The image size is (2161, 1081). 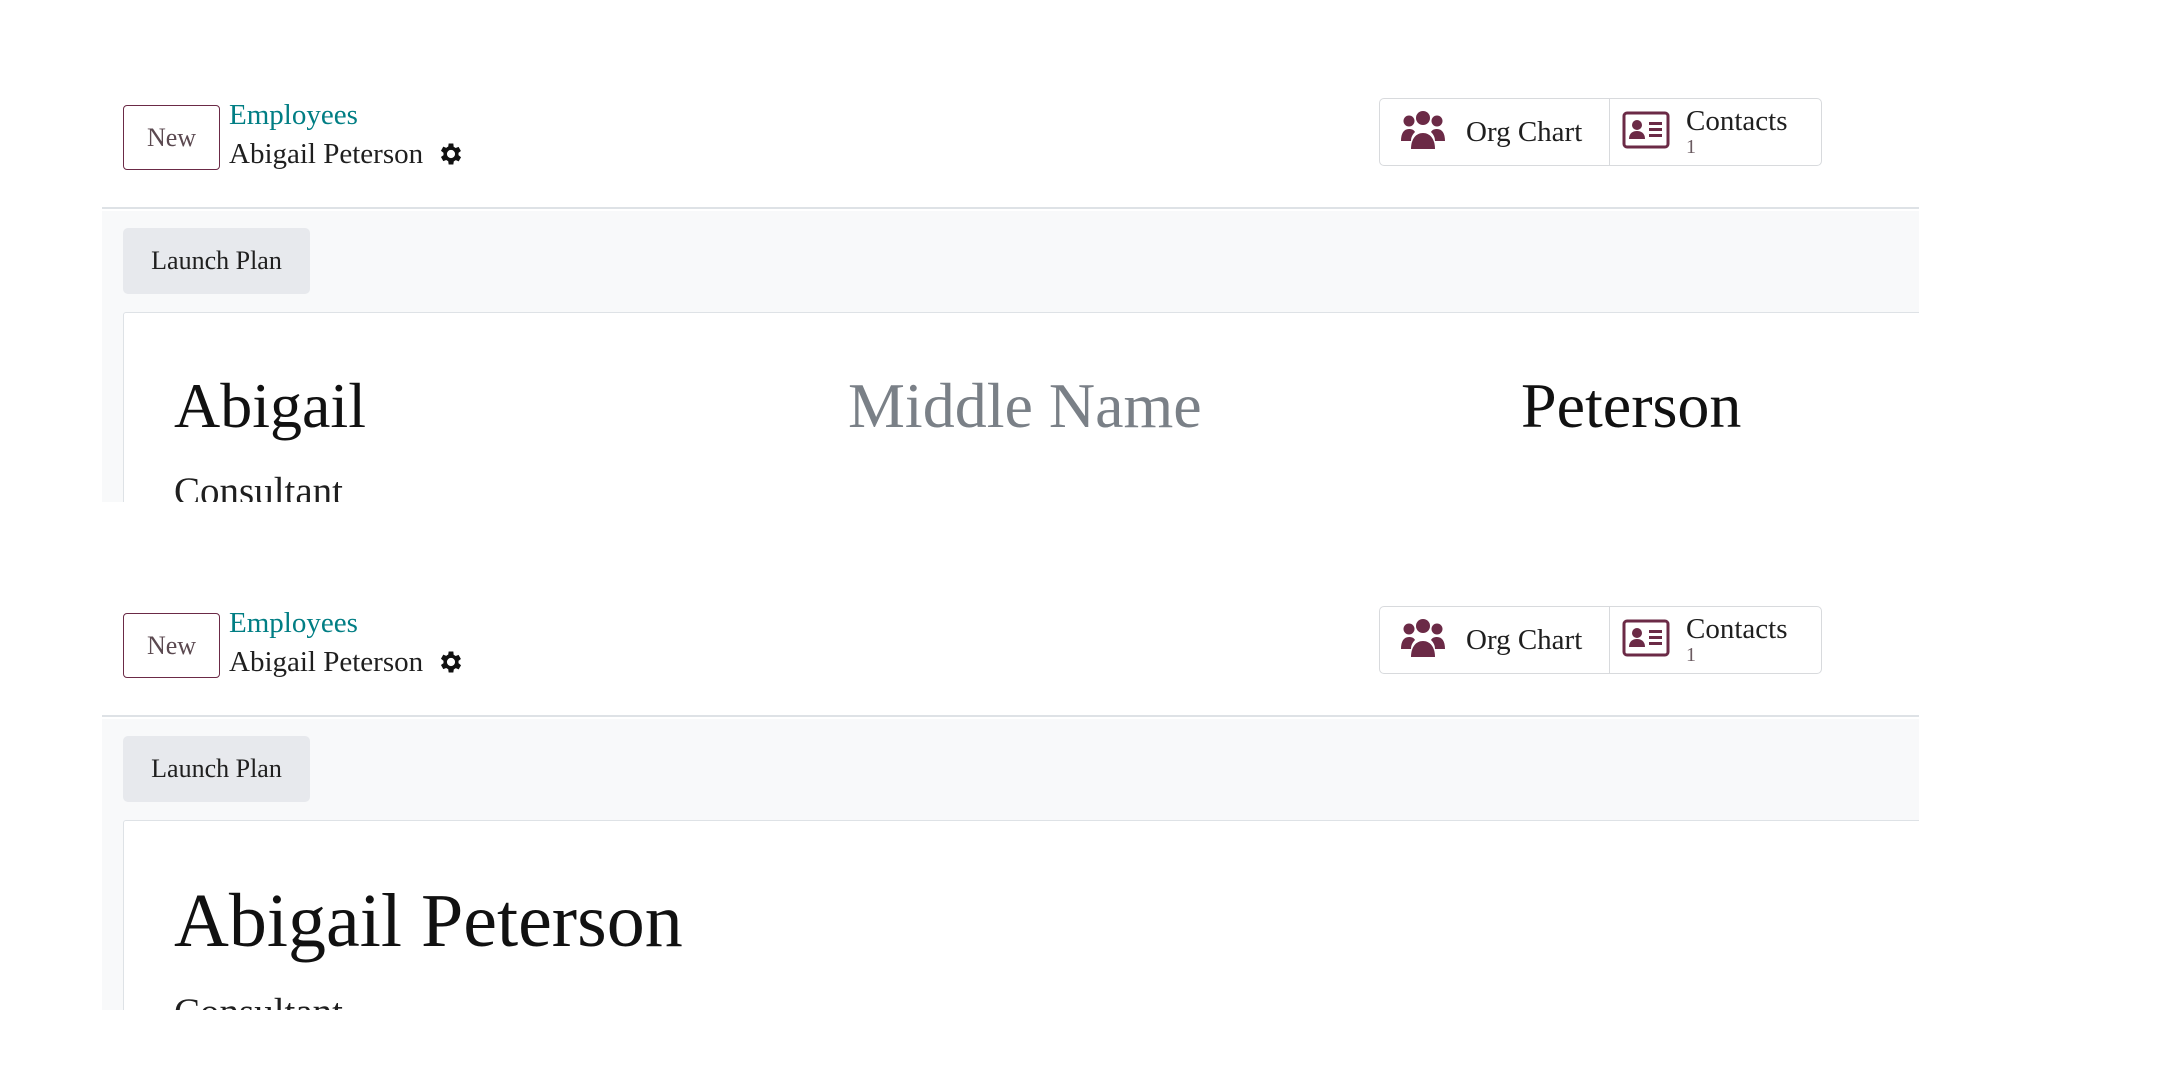 I want to click on form-sheet: Abigail Middle Name Peterson Consultant, so click(x=1021, y=407).